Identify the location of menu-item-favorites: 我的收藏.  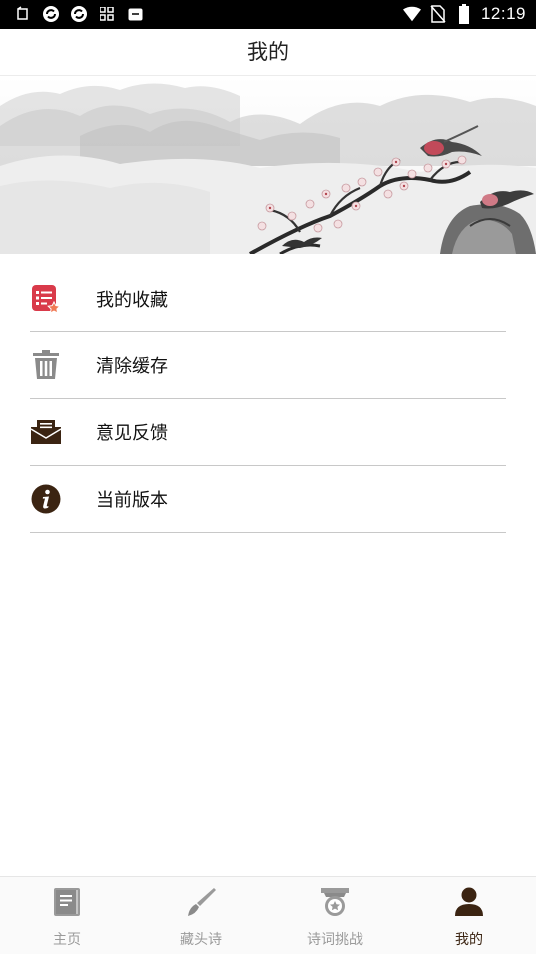
(268, 299).